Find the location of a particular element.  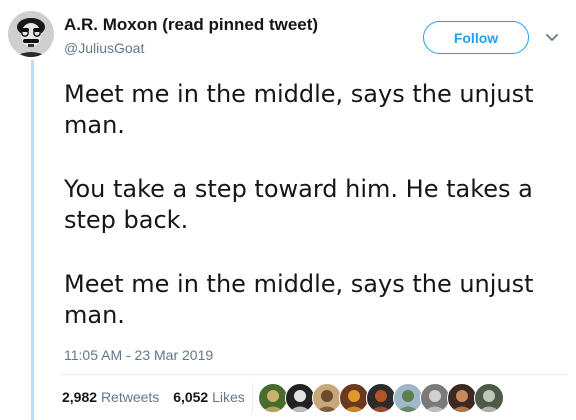

tweet-stats: 2,982 Retweets 6,052 Likes is located at coordinates (158, 397).